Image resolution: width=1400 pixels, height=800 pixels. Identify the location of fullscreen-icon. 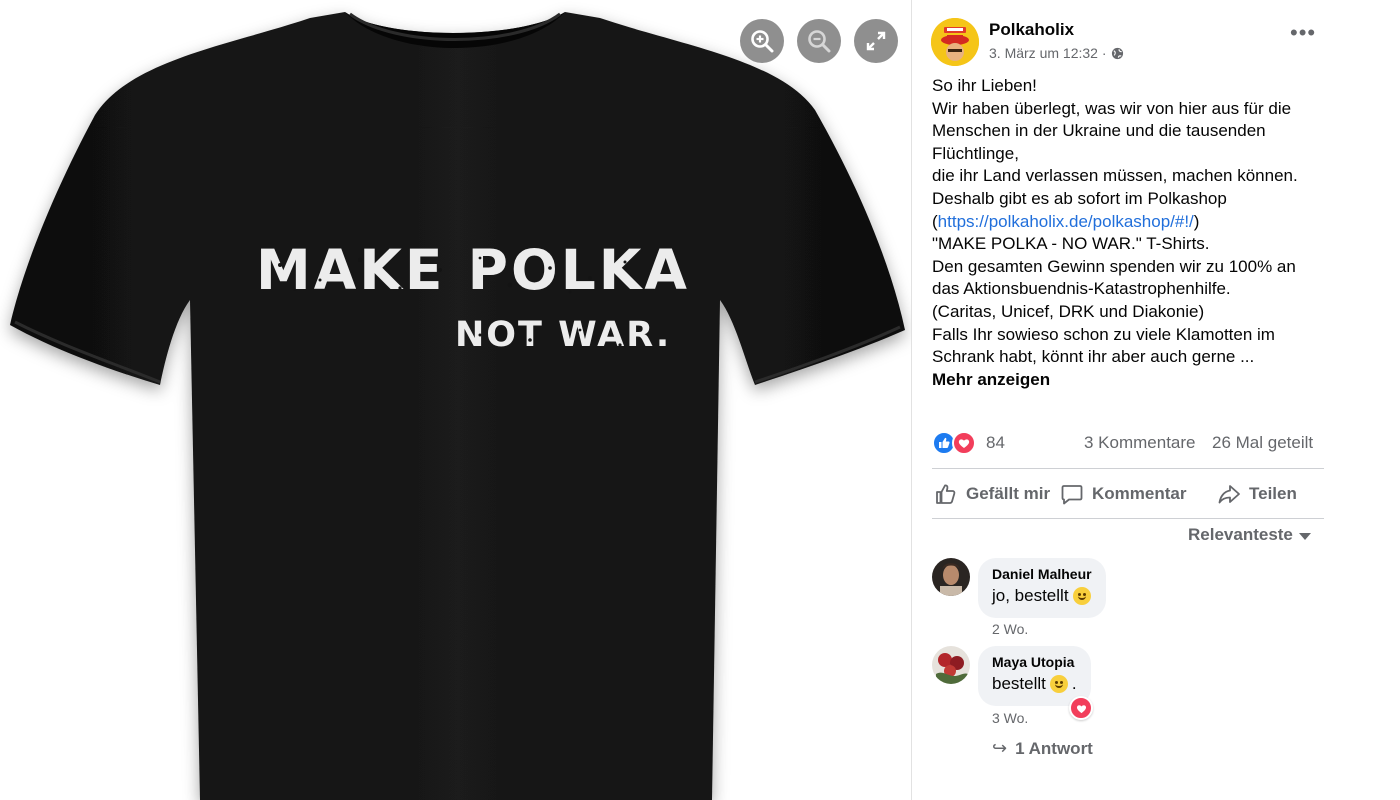
(876, 41).